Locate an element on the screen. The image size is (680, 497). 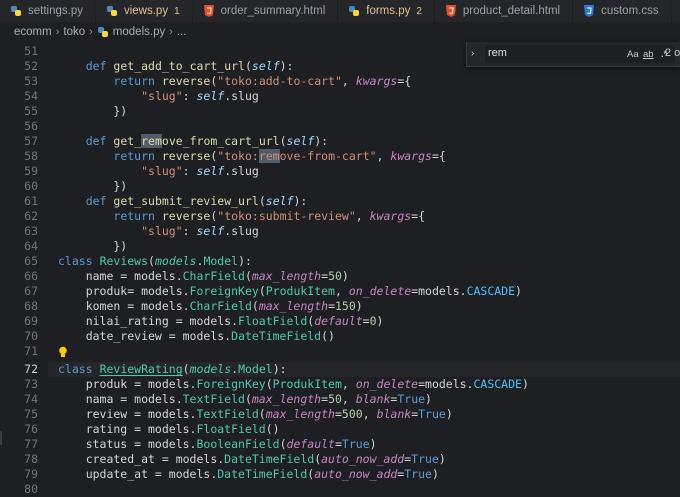
line-number: 56 is located at coordinates (31, 126).